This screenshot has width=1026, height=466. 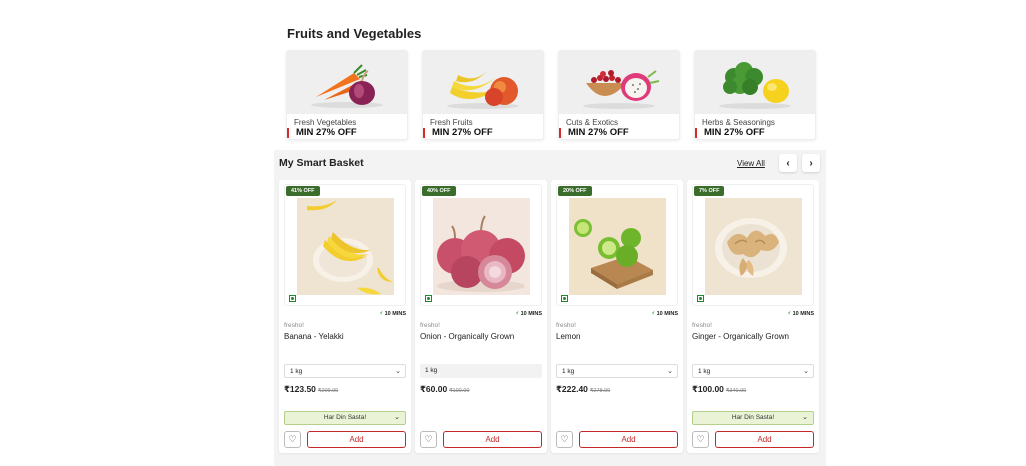 What do you see at coordinates (481, 371) in the screenshot?
I see `size-select: 1 kg` at bounding box center [481, 371].